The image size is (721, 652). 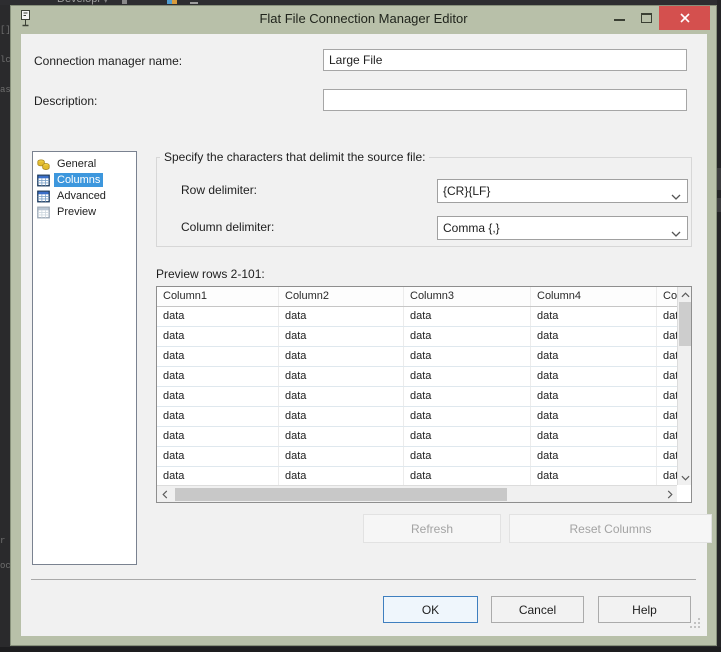 What do you see at coordinates (218, 296) in the screenshot?
I see `column-header: Column1` at bounding box center [218, 296].